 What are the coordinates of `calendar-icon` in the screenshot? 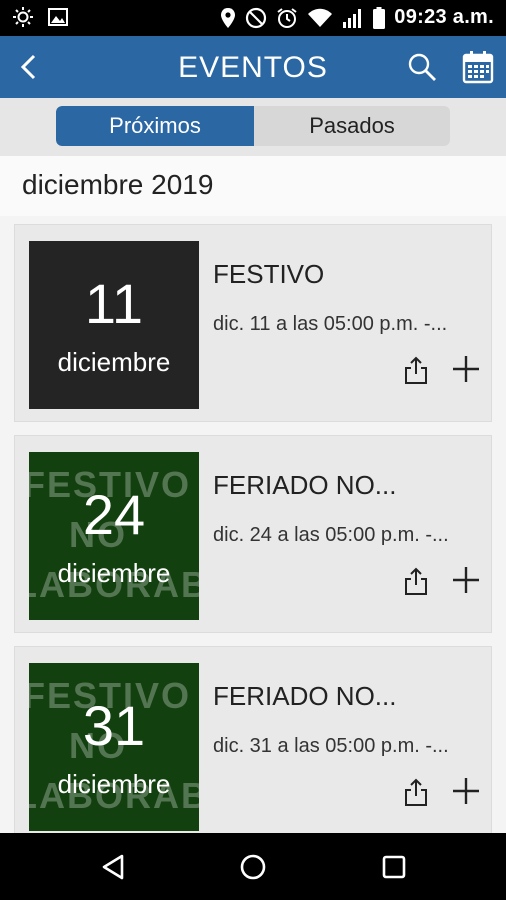 It's located at (478, 67).